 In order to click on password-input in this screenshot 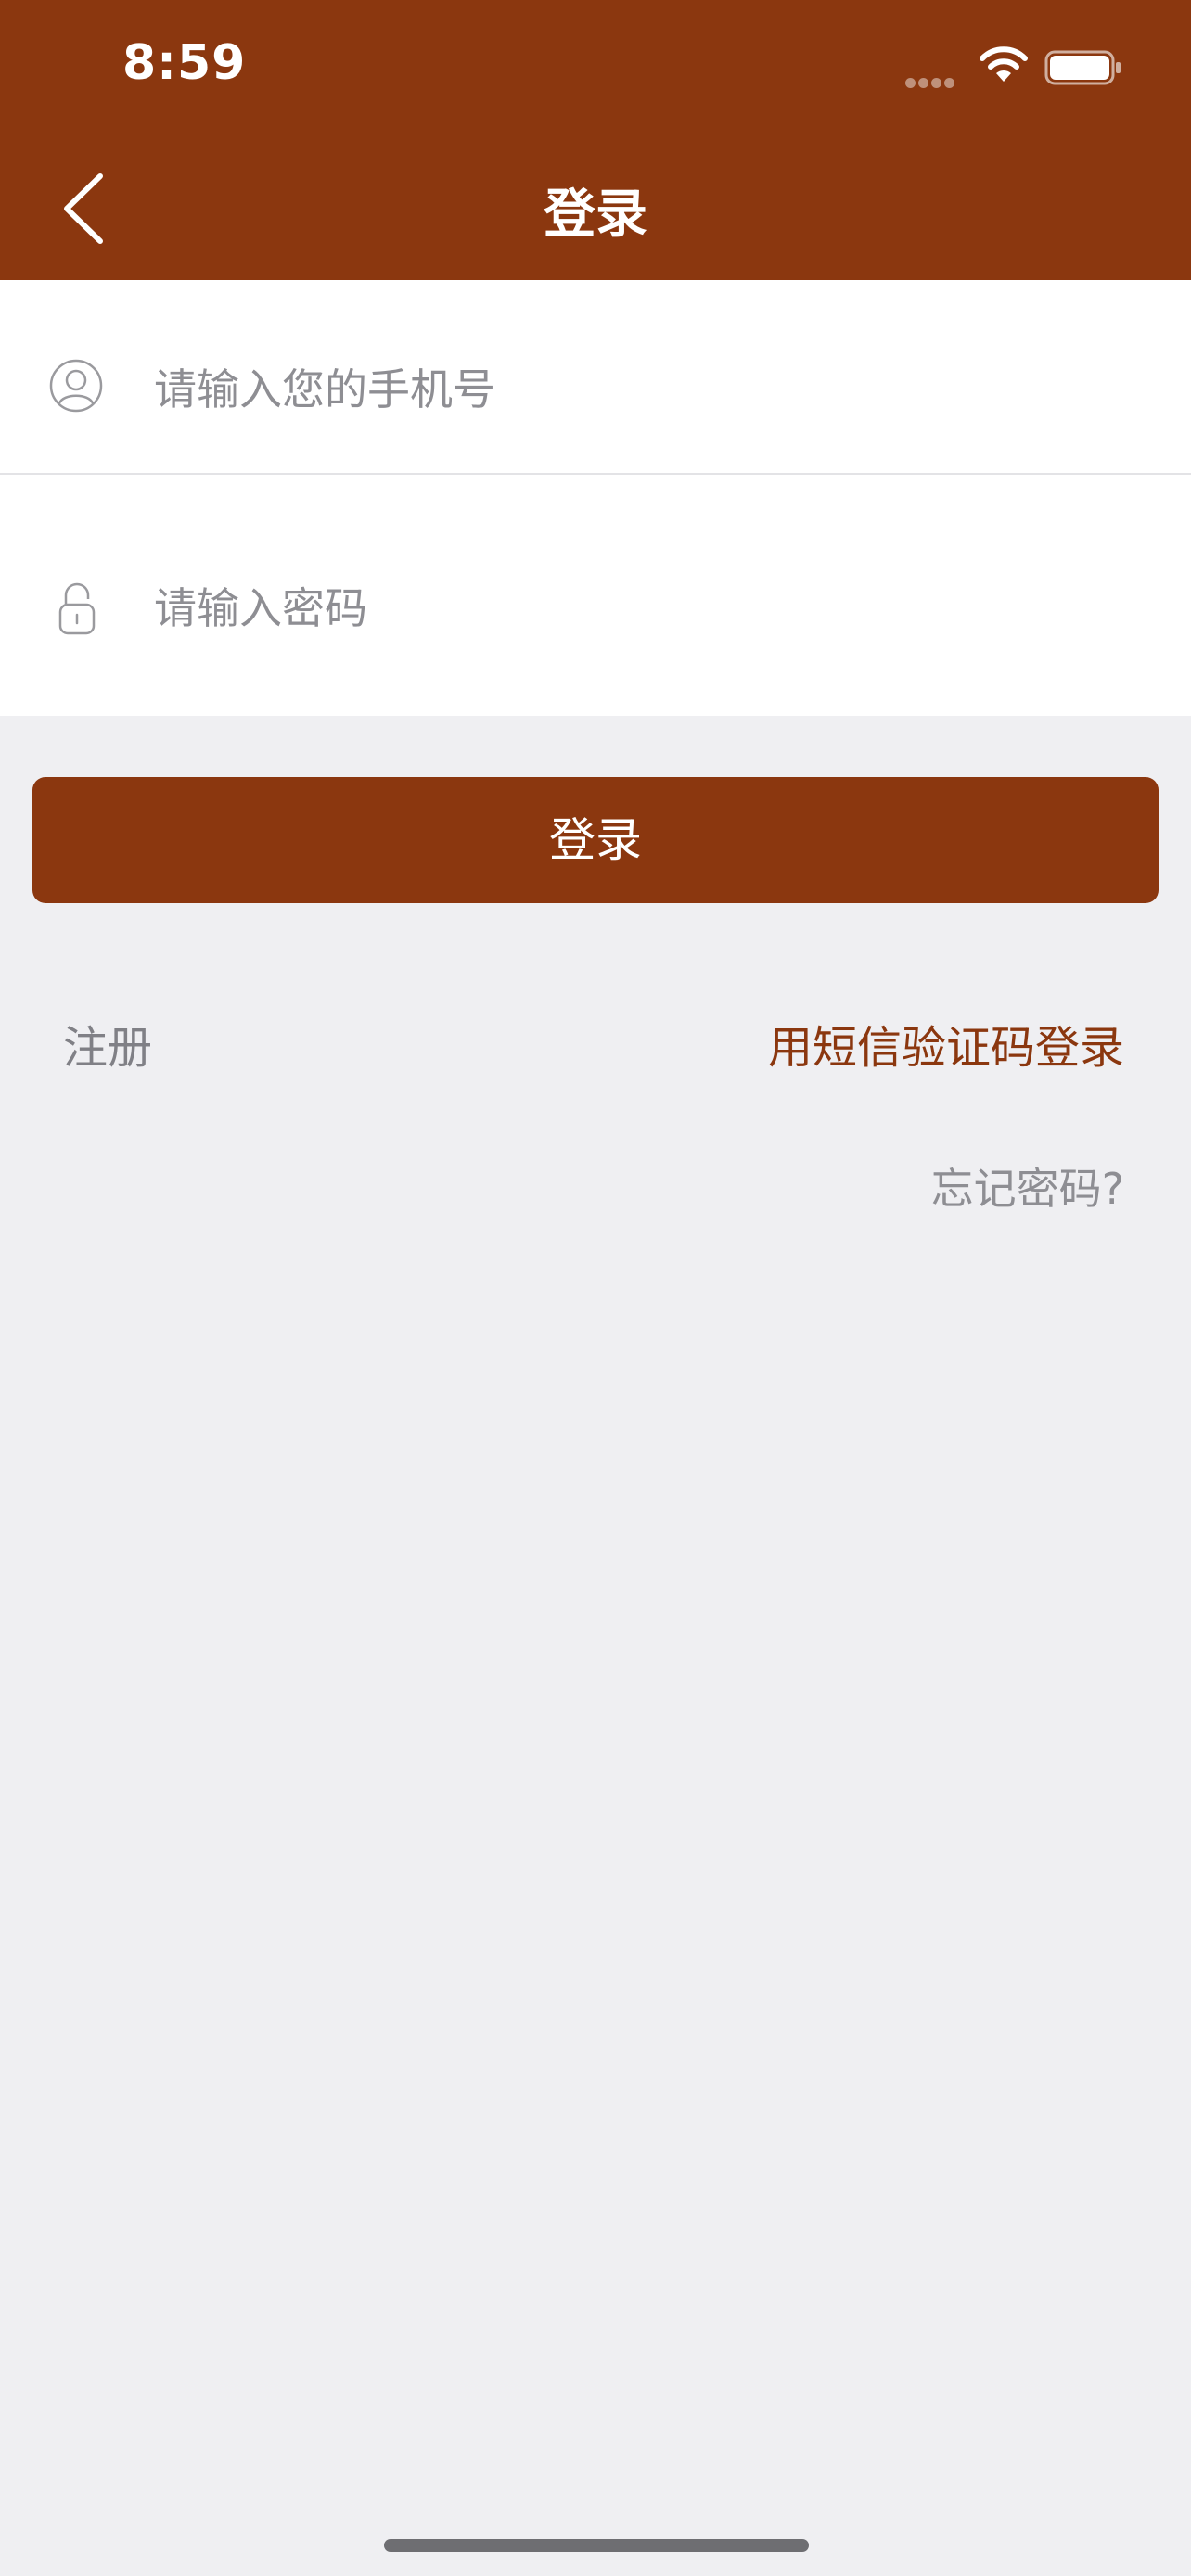, I will do `click(641, 608)`.